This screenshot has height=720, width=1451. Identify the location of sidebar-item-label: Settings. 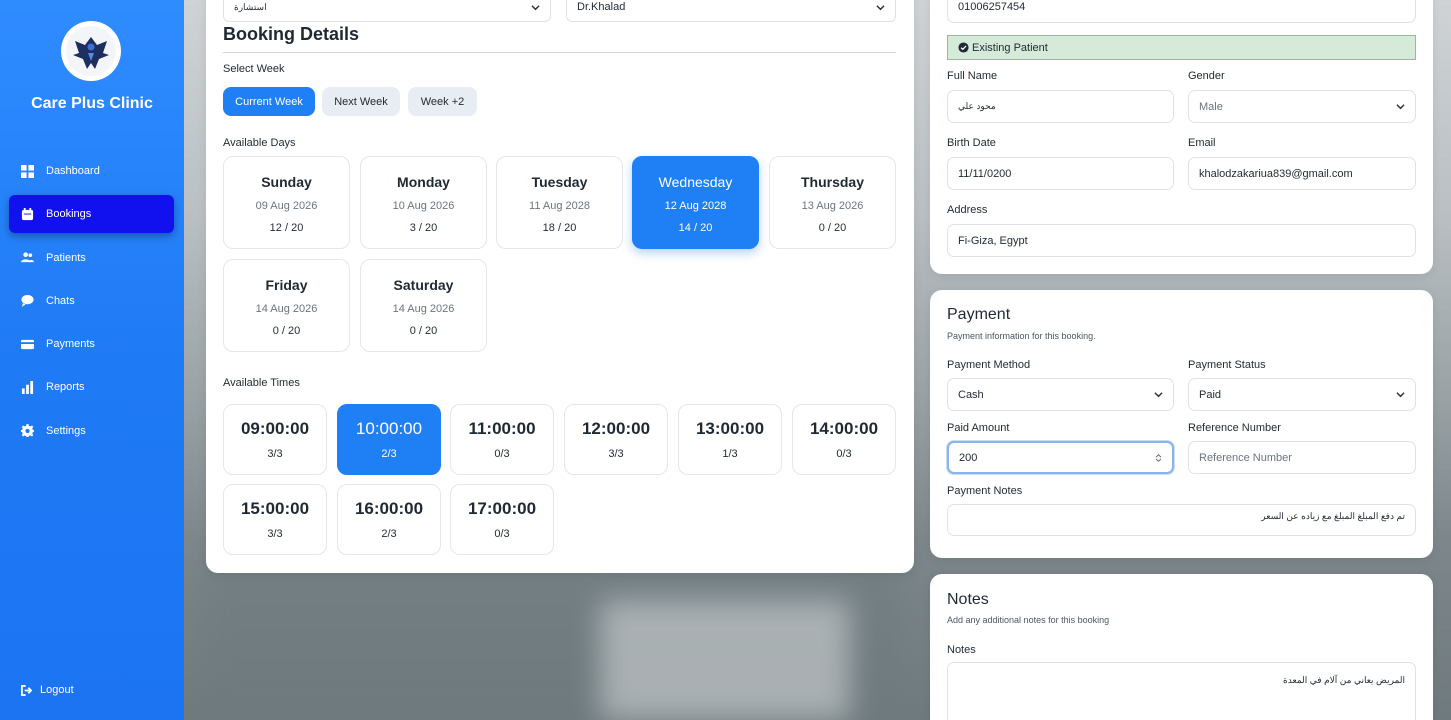
(66, 430).